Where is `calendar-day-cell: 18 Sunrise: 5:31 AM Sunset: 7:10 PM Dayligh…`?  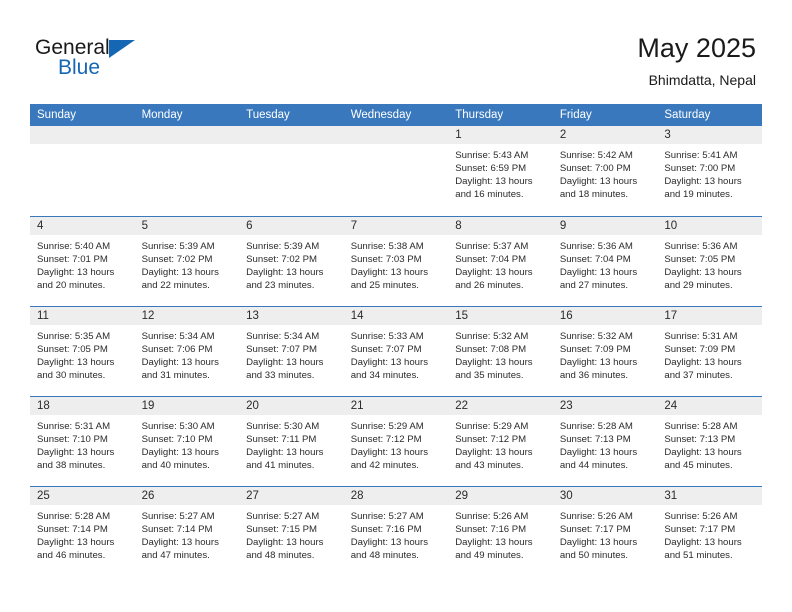 calendar-day-cell: 18 Sunrise: 5:31 AM Sunset: 7:10 PM Dayligh… is located at coordinates (82, 440).